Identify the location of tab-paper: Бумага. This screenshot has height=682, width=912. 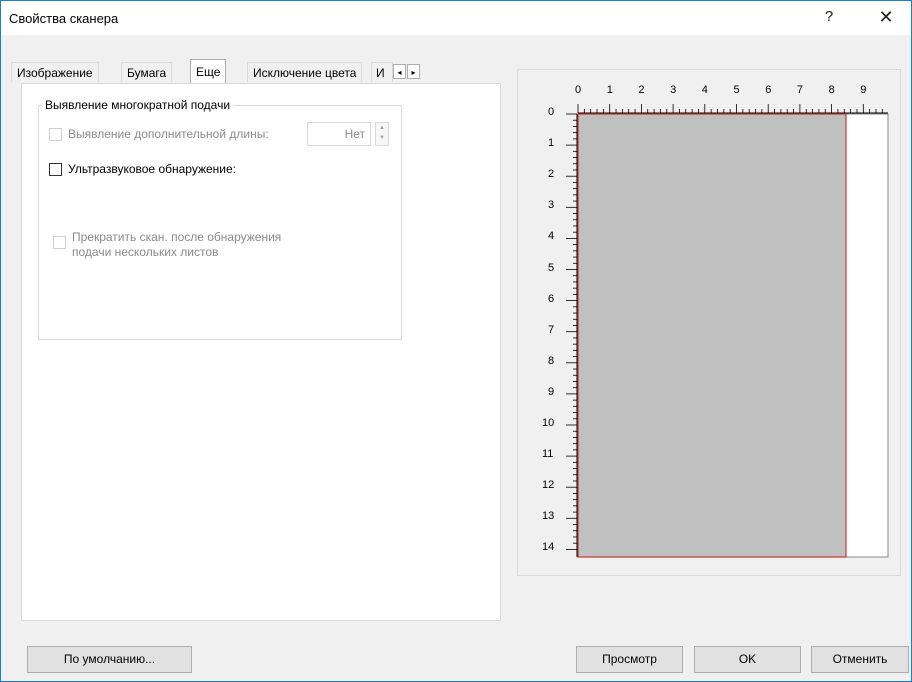
(147, 72).